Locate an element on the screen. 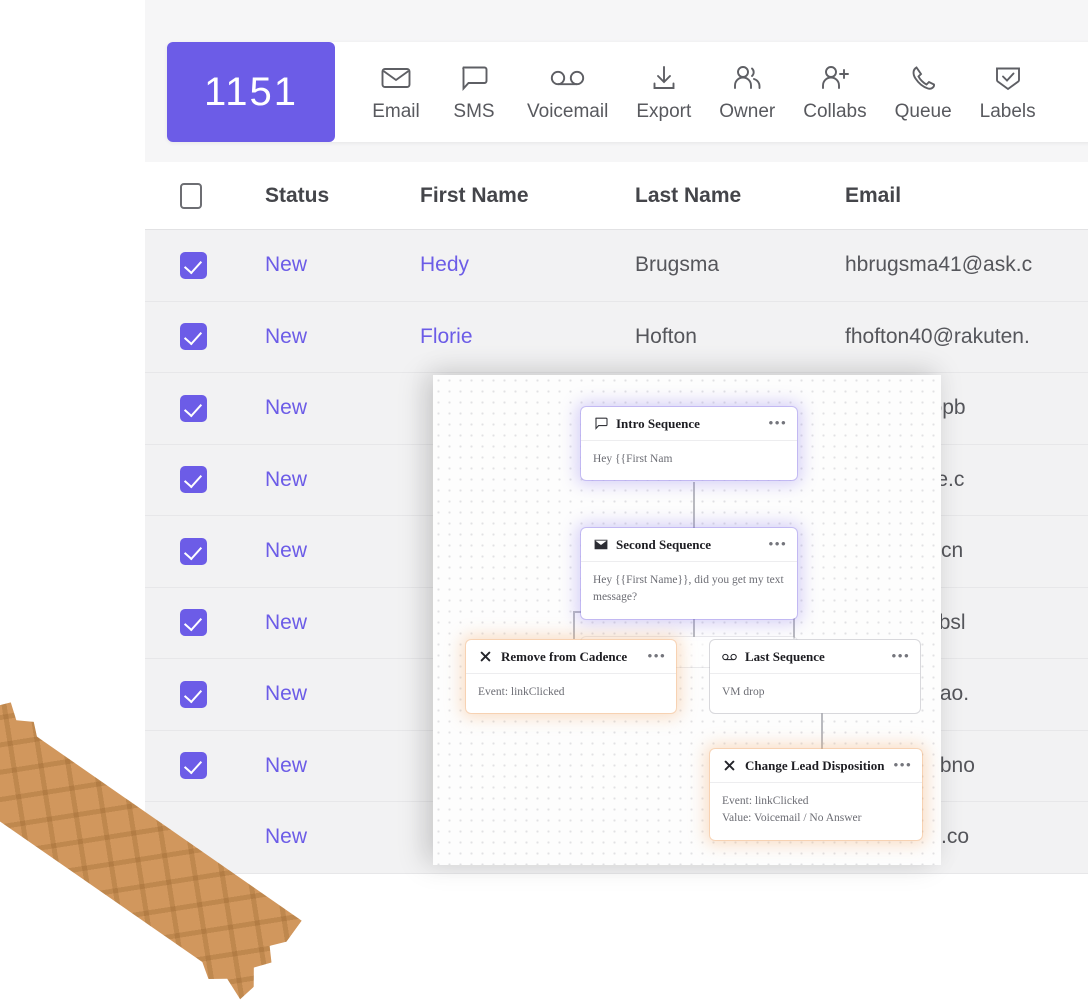 This screenshot has width=1088, height=1008. flow-node-title: Change Lead Disposition is located at coordinates (815, 765).